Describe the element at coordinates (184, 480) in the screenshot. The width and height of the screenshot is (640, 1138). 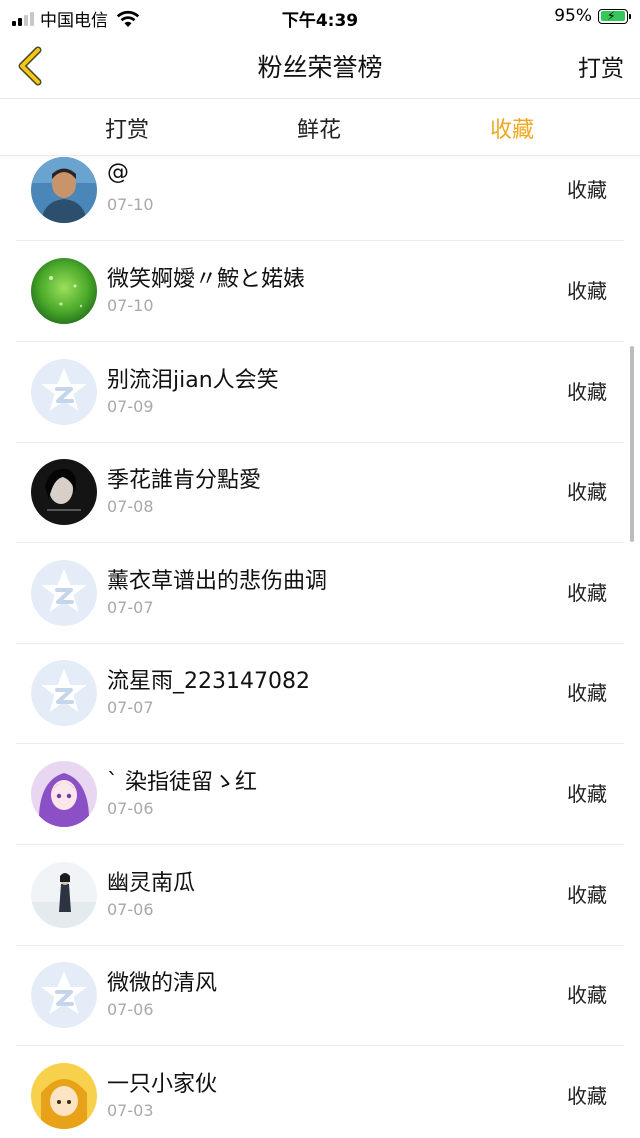
I see `user-name: 季花誰肯分點愛` at that location.